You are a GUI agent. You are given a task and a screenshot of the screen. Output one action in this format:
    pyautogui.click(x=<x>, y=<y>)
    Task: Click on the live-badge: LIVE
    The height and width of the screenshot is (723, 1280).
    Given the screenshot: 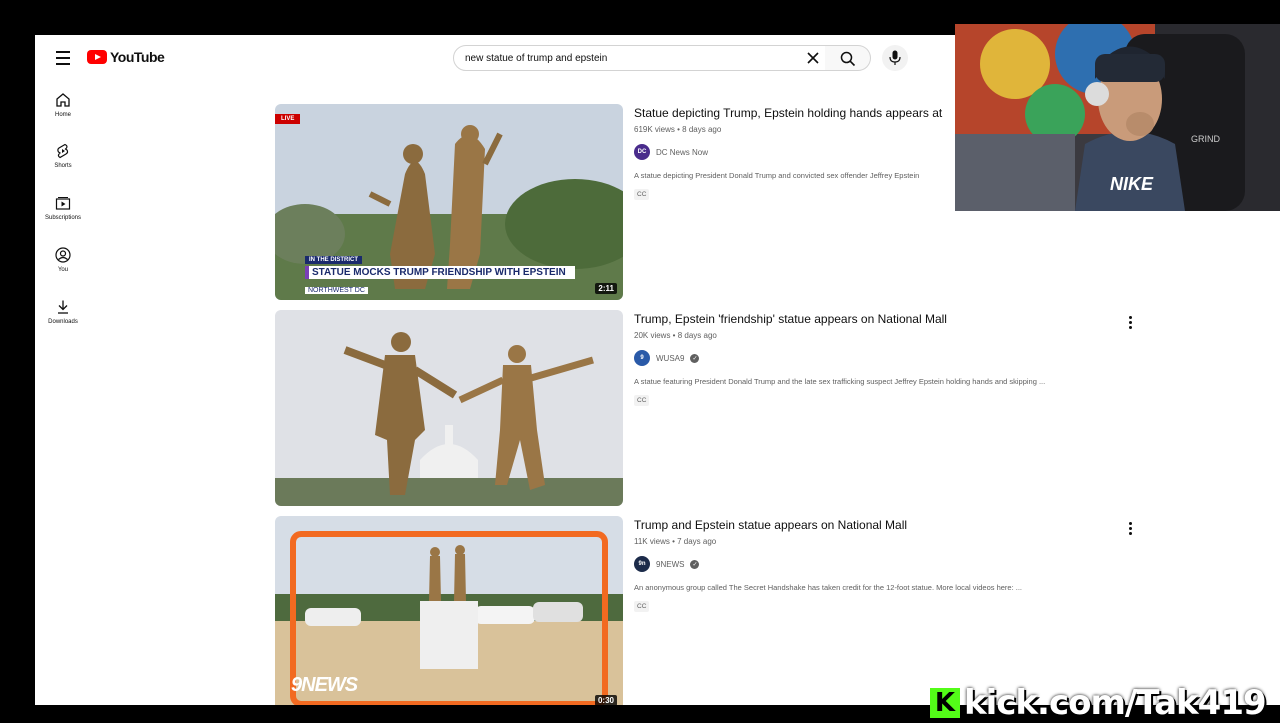 What is the action you would take?
    pyautogui.click(x=288, y=119)
    